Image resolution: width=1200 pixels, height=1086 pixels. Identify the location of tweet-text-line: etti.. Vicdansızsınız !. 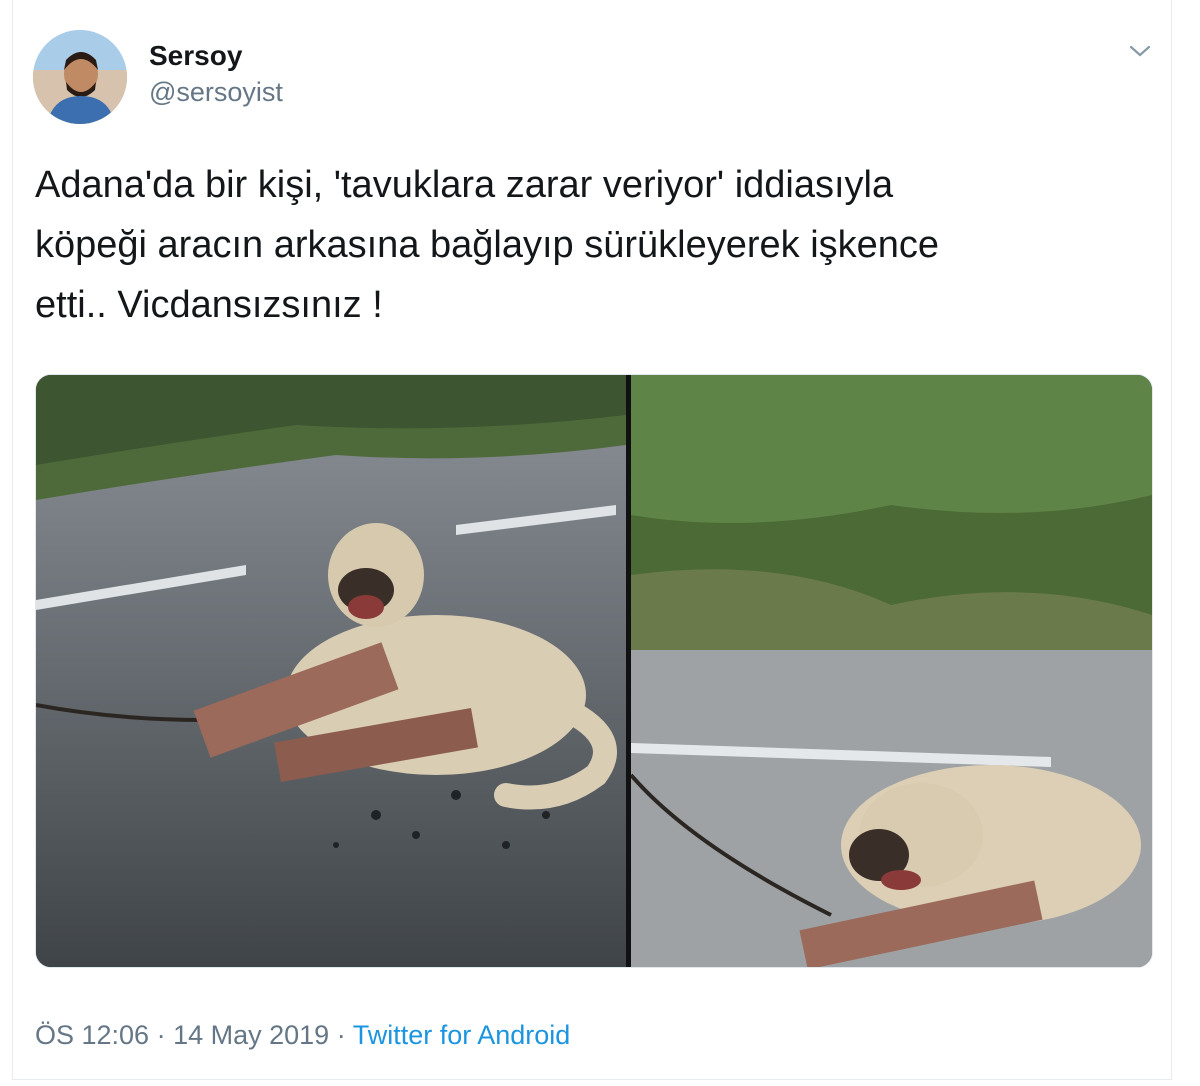
(209, 305).